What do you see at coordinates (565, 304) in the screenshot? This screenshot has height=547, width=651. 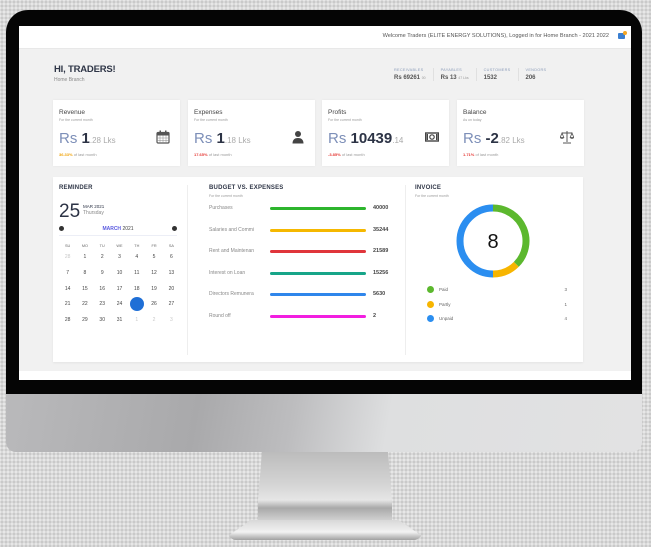 I see `legend-count: 1` at bounding box center [565, 304].